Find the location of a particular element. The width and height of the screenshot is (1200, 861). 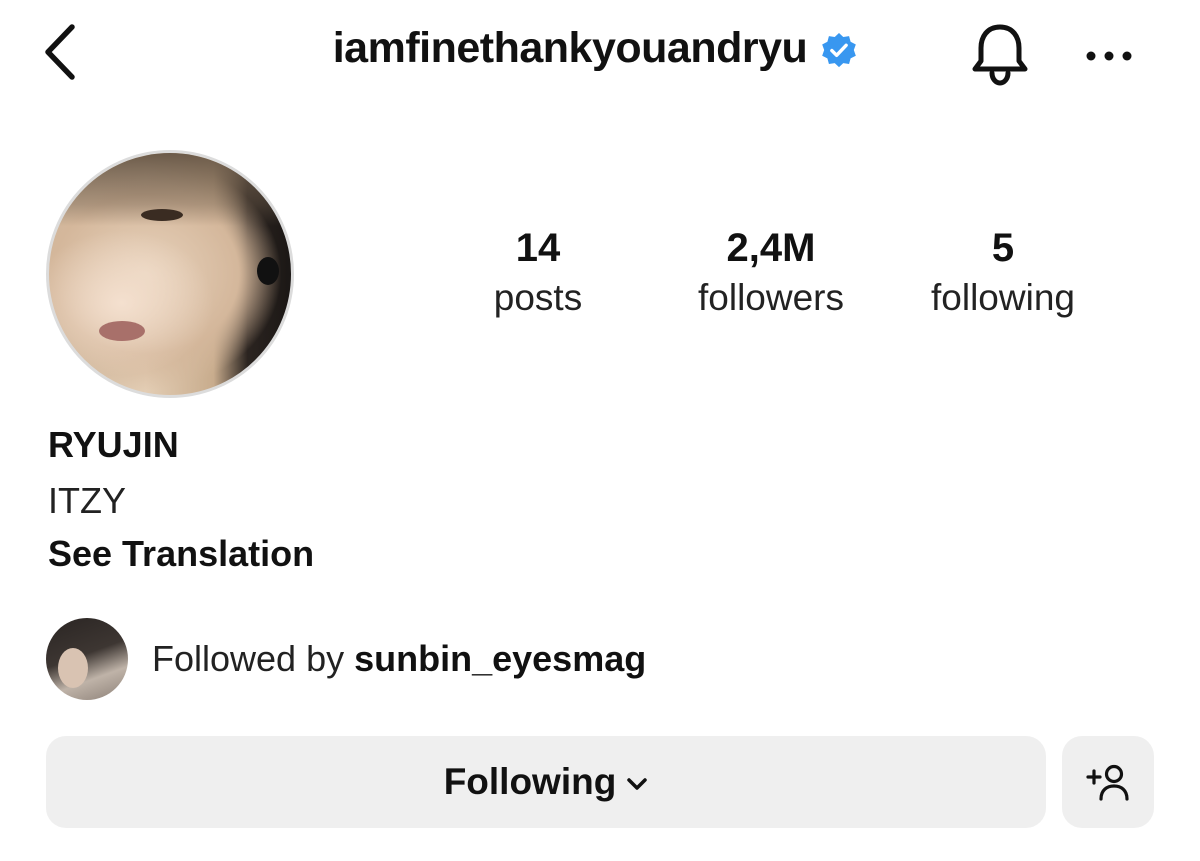

followed-by-username: sunbin_eyesmag is located at coordinates (500, 658).